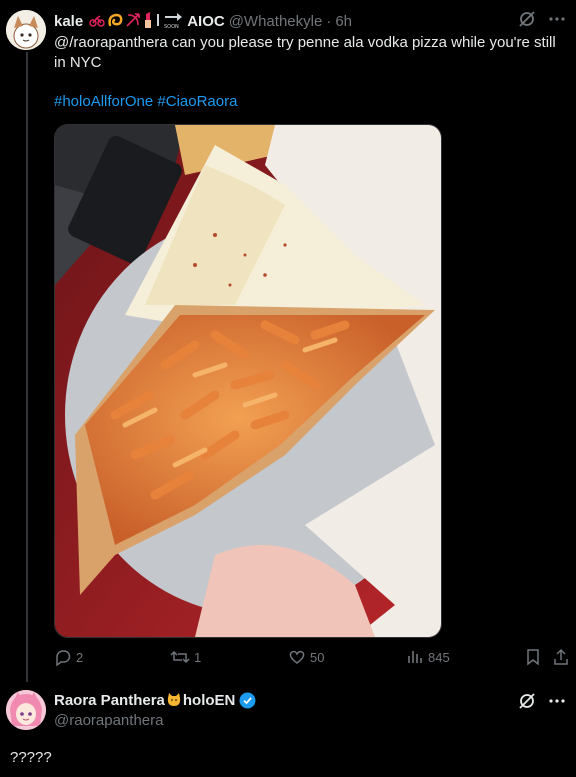  Describe the element at coordinates (26, 710) in the screenshot. I see `reply-author-avatar` at that location.